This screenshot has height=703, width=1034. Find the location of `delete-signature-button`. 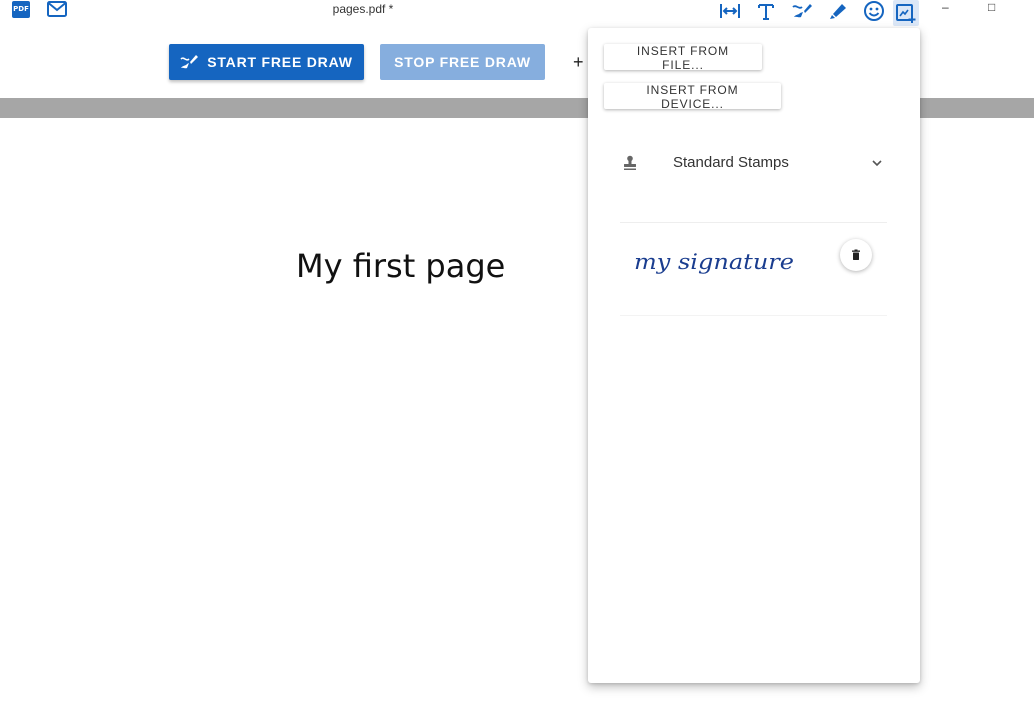

delete-signature-button is located at coordinates (856, 255).